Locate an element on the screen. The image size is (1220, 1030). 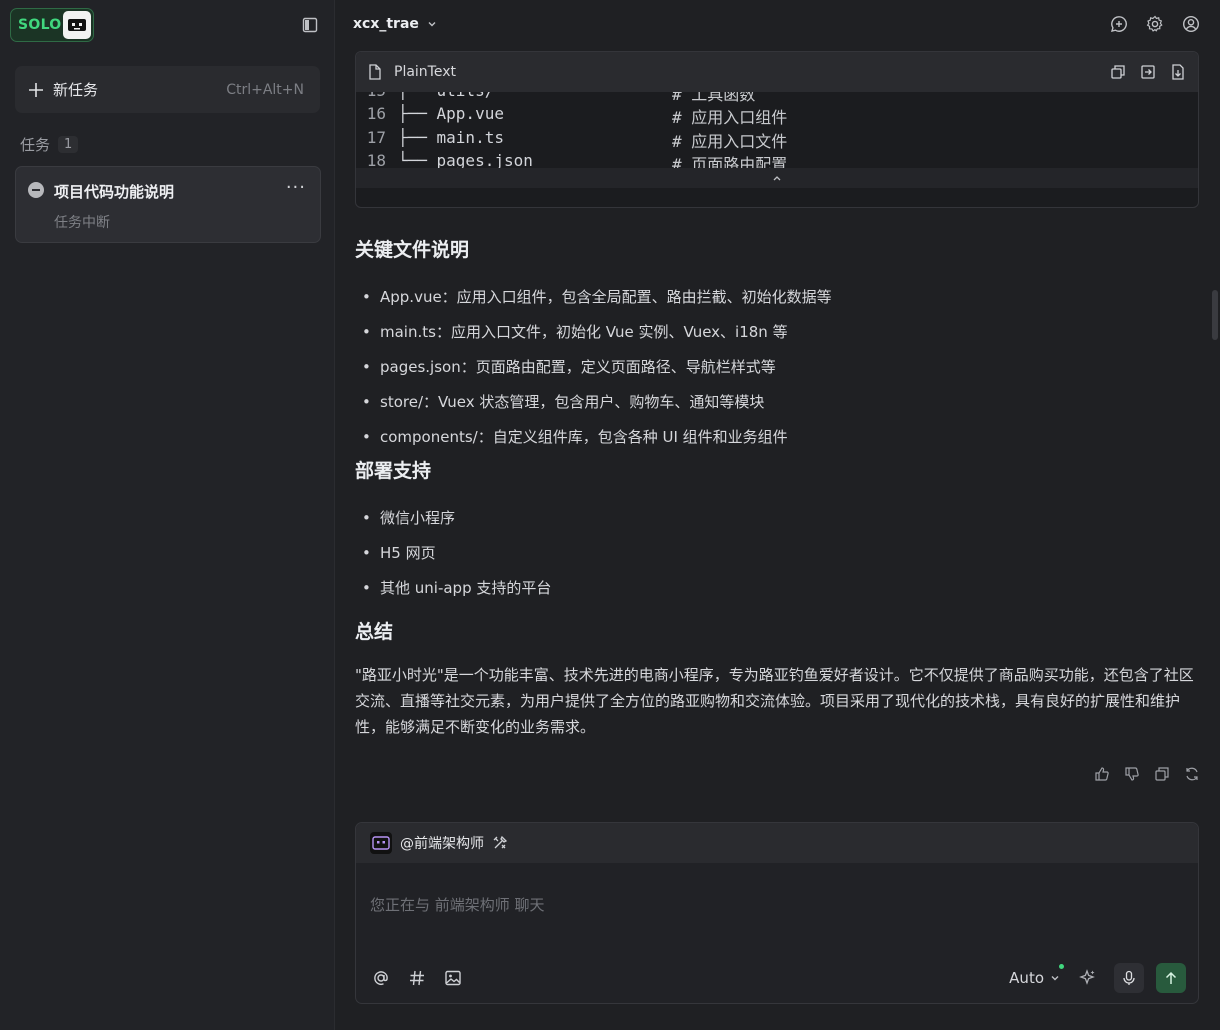
microphone-button is located at coordinates (1129, 978).